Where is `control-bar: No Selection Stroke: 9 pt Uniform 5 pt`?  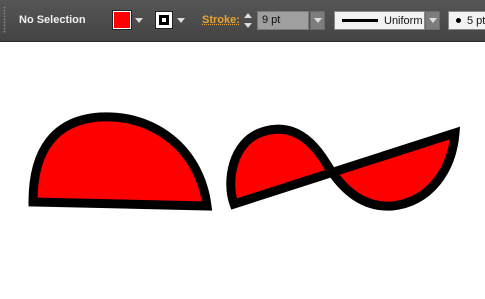
control-bar: No Selection Stroke: 9 pt Uniform 5 pt is located at coordinates (242, 21).